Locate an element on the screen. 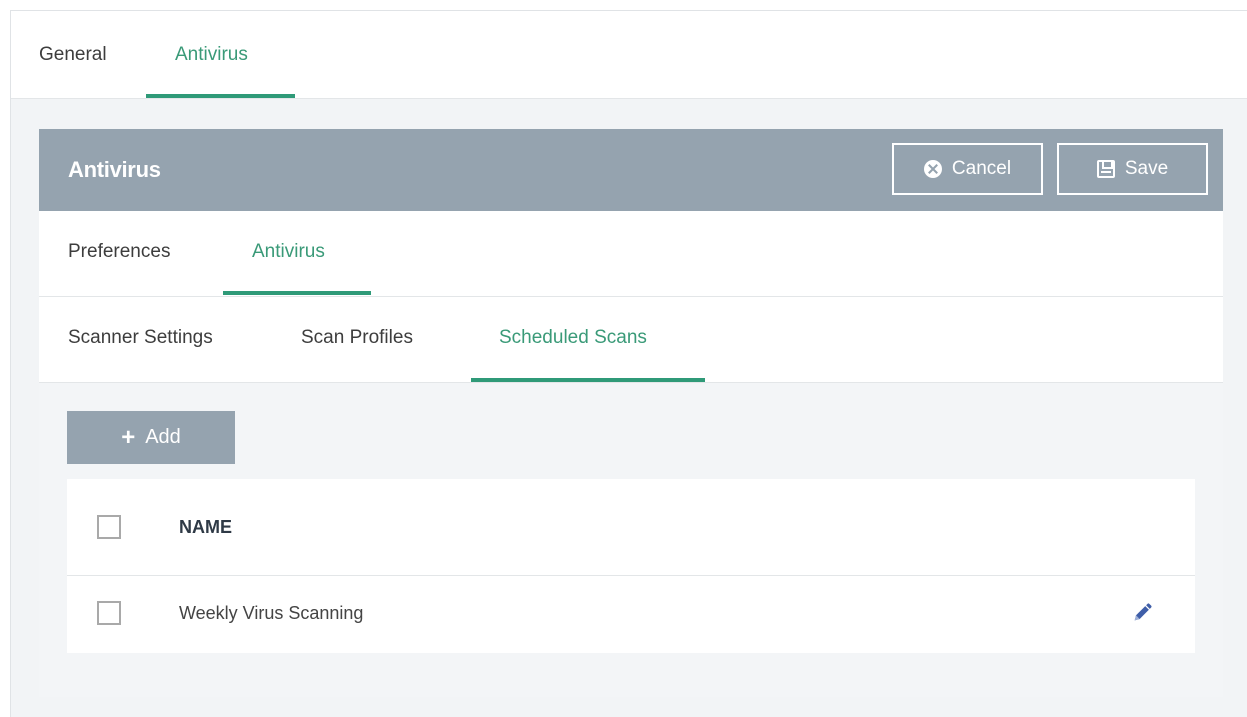 The width and height of the screenshot is (1247, 717). panel-title: Antivirus is located at coordinates (114, 169).